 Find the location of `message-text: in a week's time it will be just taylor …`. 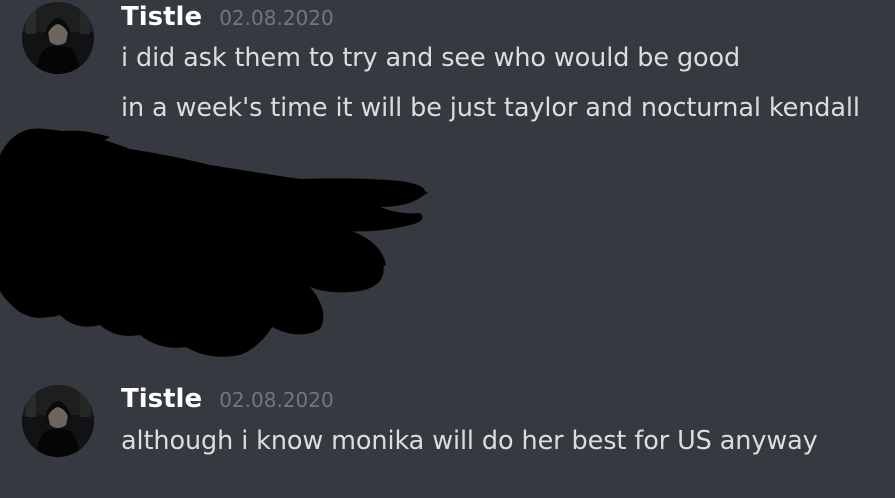

message-text: in a week's time it will be just taylor … is located at coordinates (490, 108).